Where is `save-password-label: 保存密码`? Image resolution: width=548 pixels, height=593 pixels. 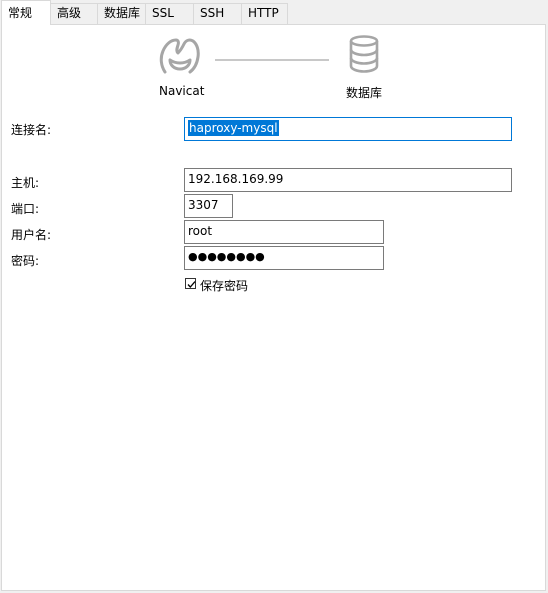
save-password-label: 保存密码 is located at coordinates (224, 285).